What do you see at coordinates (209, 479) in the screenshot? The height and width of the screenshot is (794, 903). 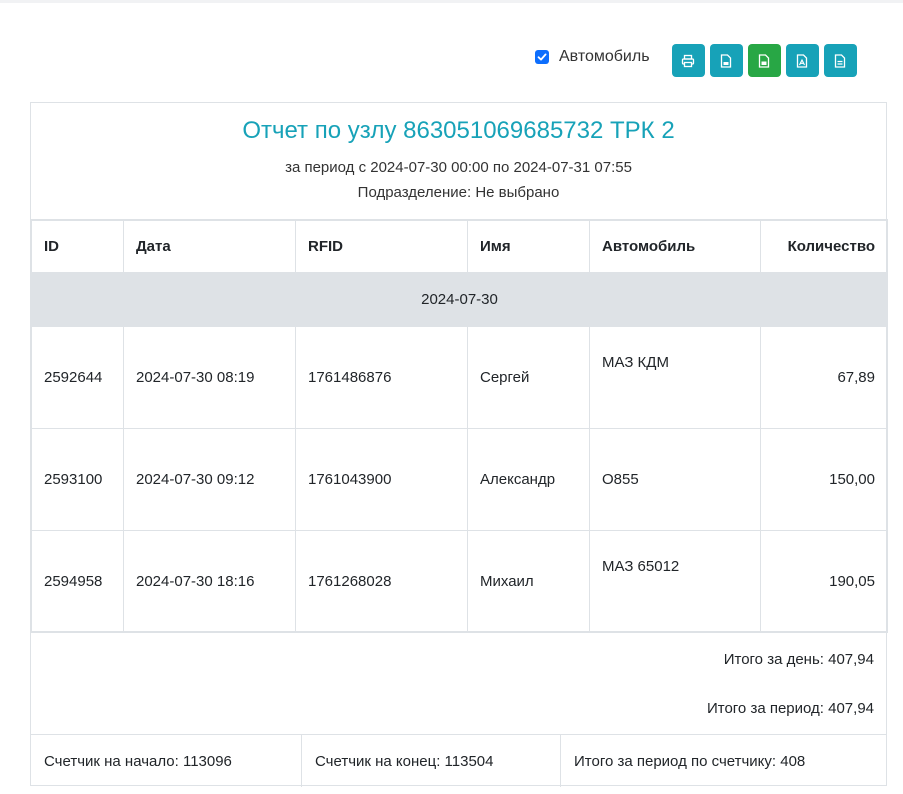 I see `cell-date: 2024-07-30 09:12` at bounding box center [209, 479].